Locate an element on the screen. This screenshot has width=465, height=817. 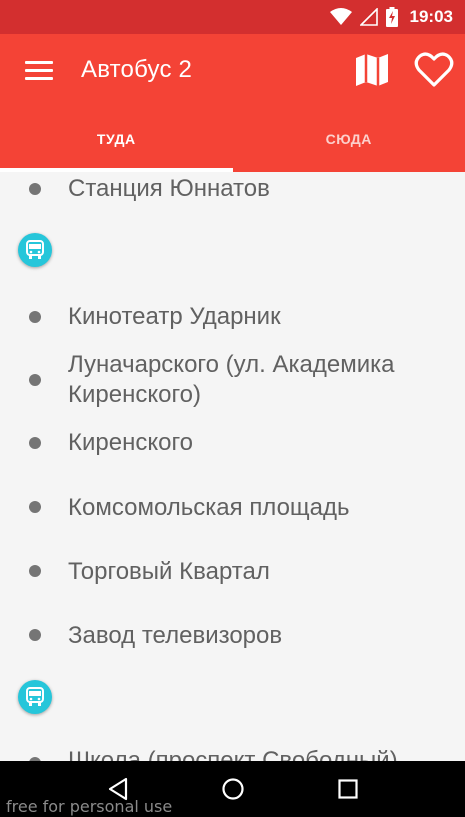
watermark: free for personal use is located at coordinates (89, 806).